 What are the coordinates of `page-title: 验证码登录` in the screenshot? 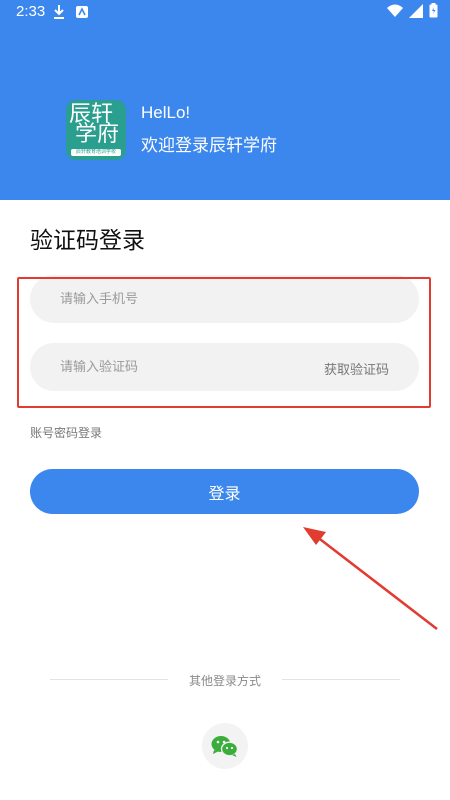 It's located at (87, 241).